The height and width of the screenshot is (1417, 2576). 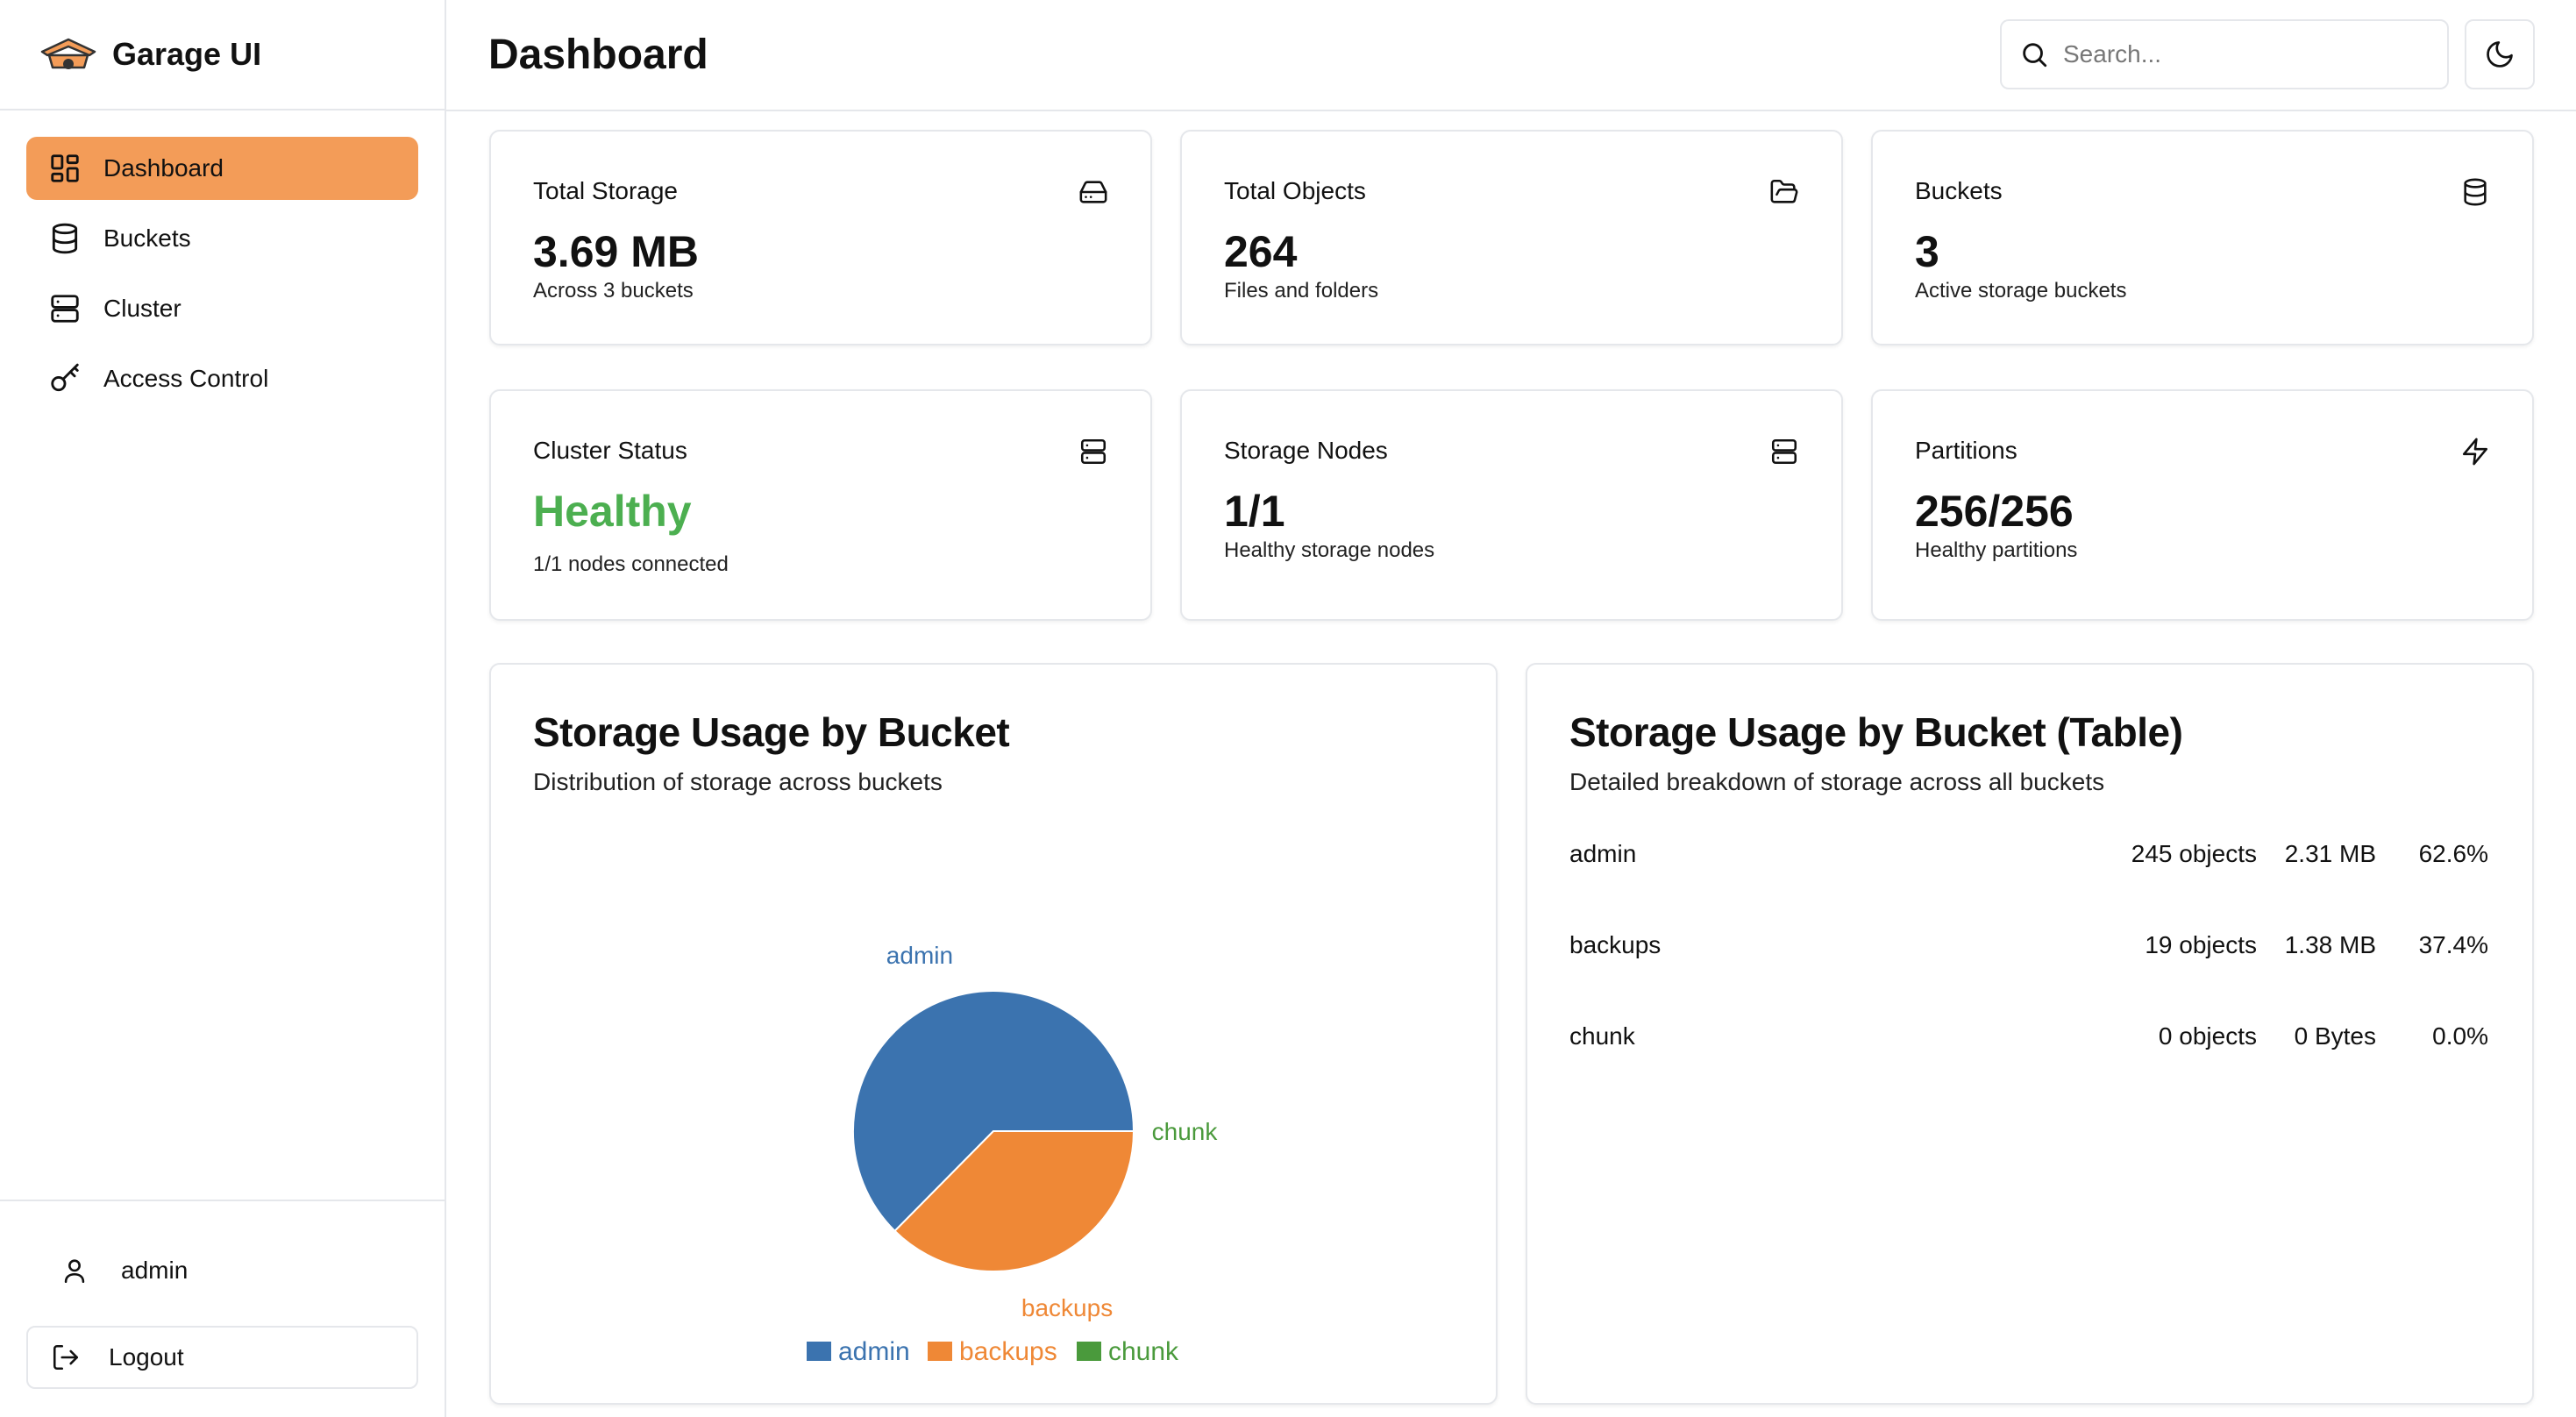 I want to click on bucket-name: backups, so click(x=1615, y=944).